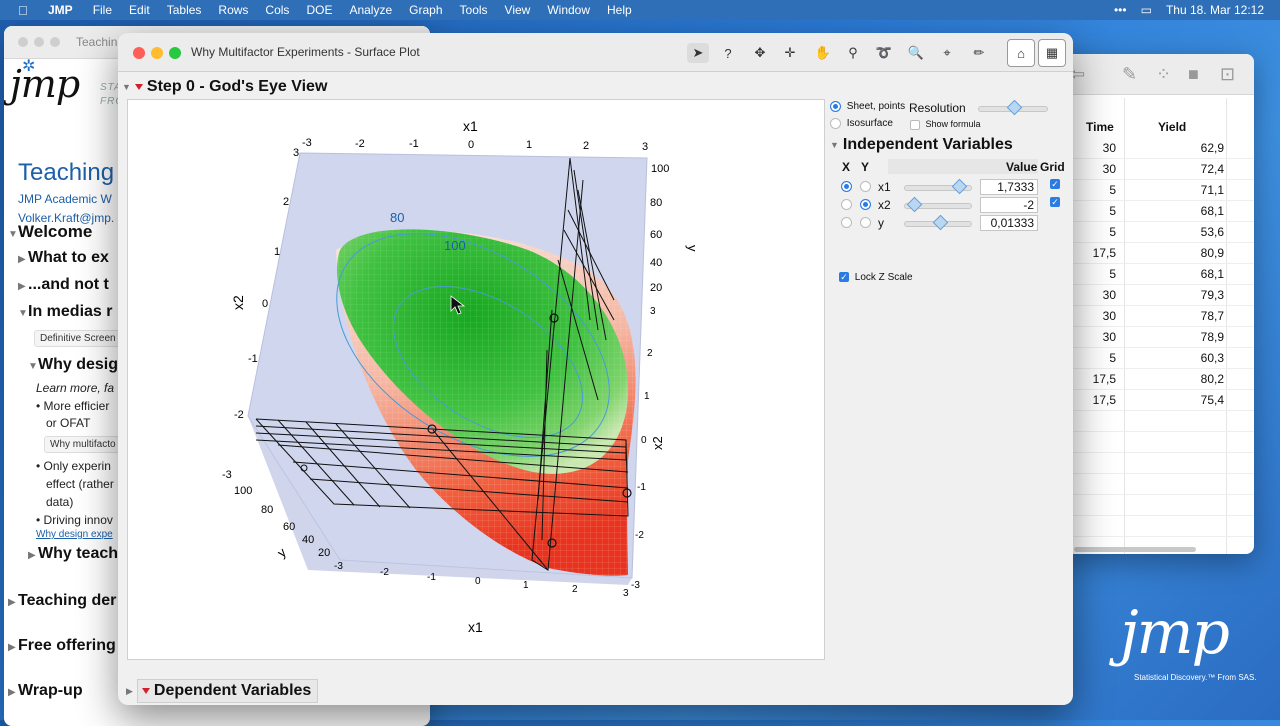 This screenshot has height=726, width=1280. What do you see at coordinates (224, 87) in the screenshot?
I see `step-outline-header: ▼ Step 0 - God's Eye View` at bounding box center [224, 87].